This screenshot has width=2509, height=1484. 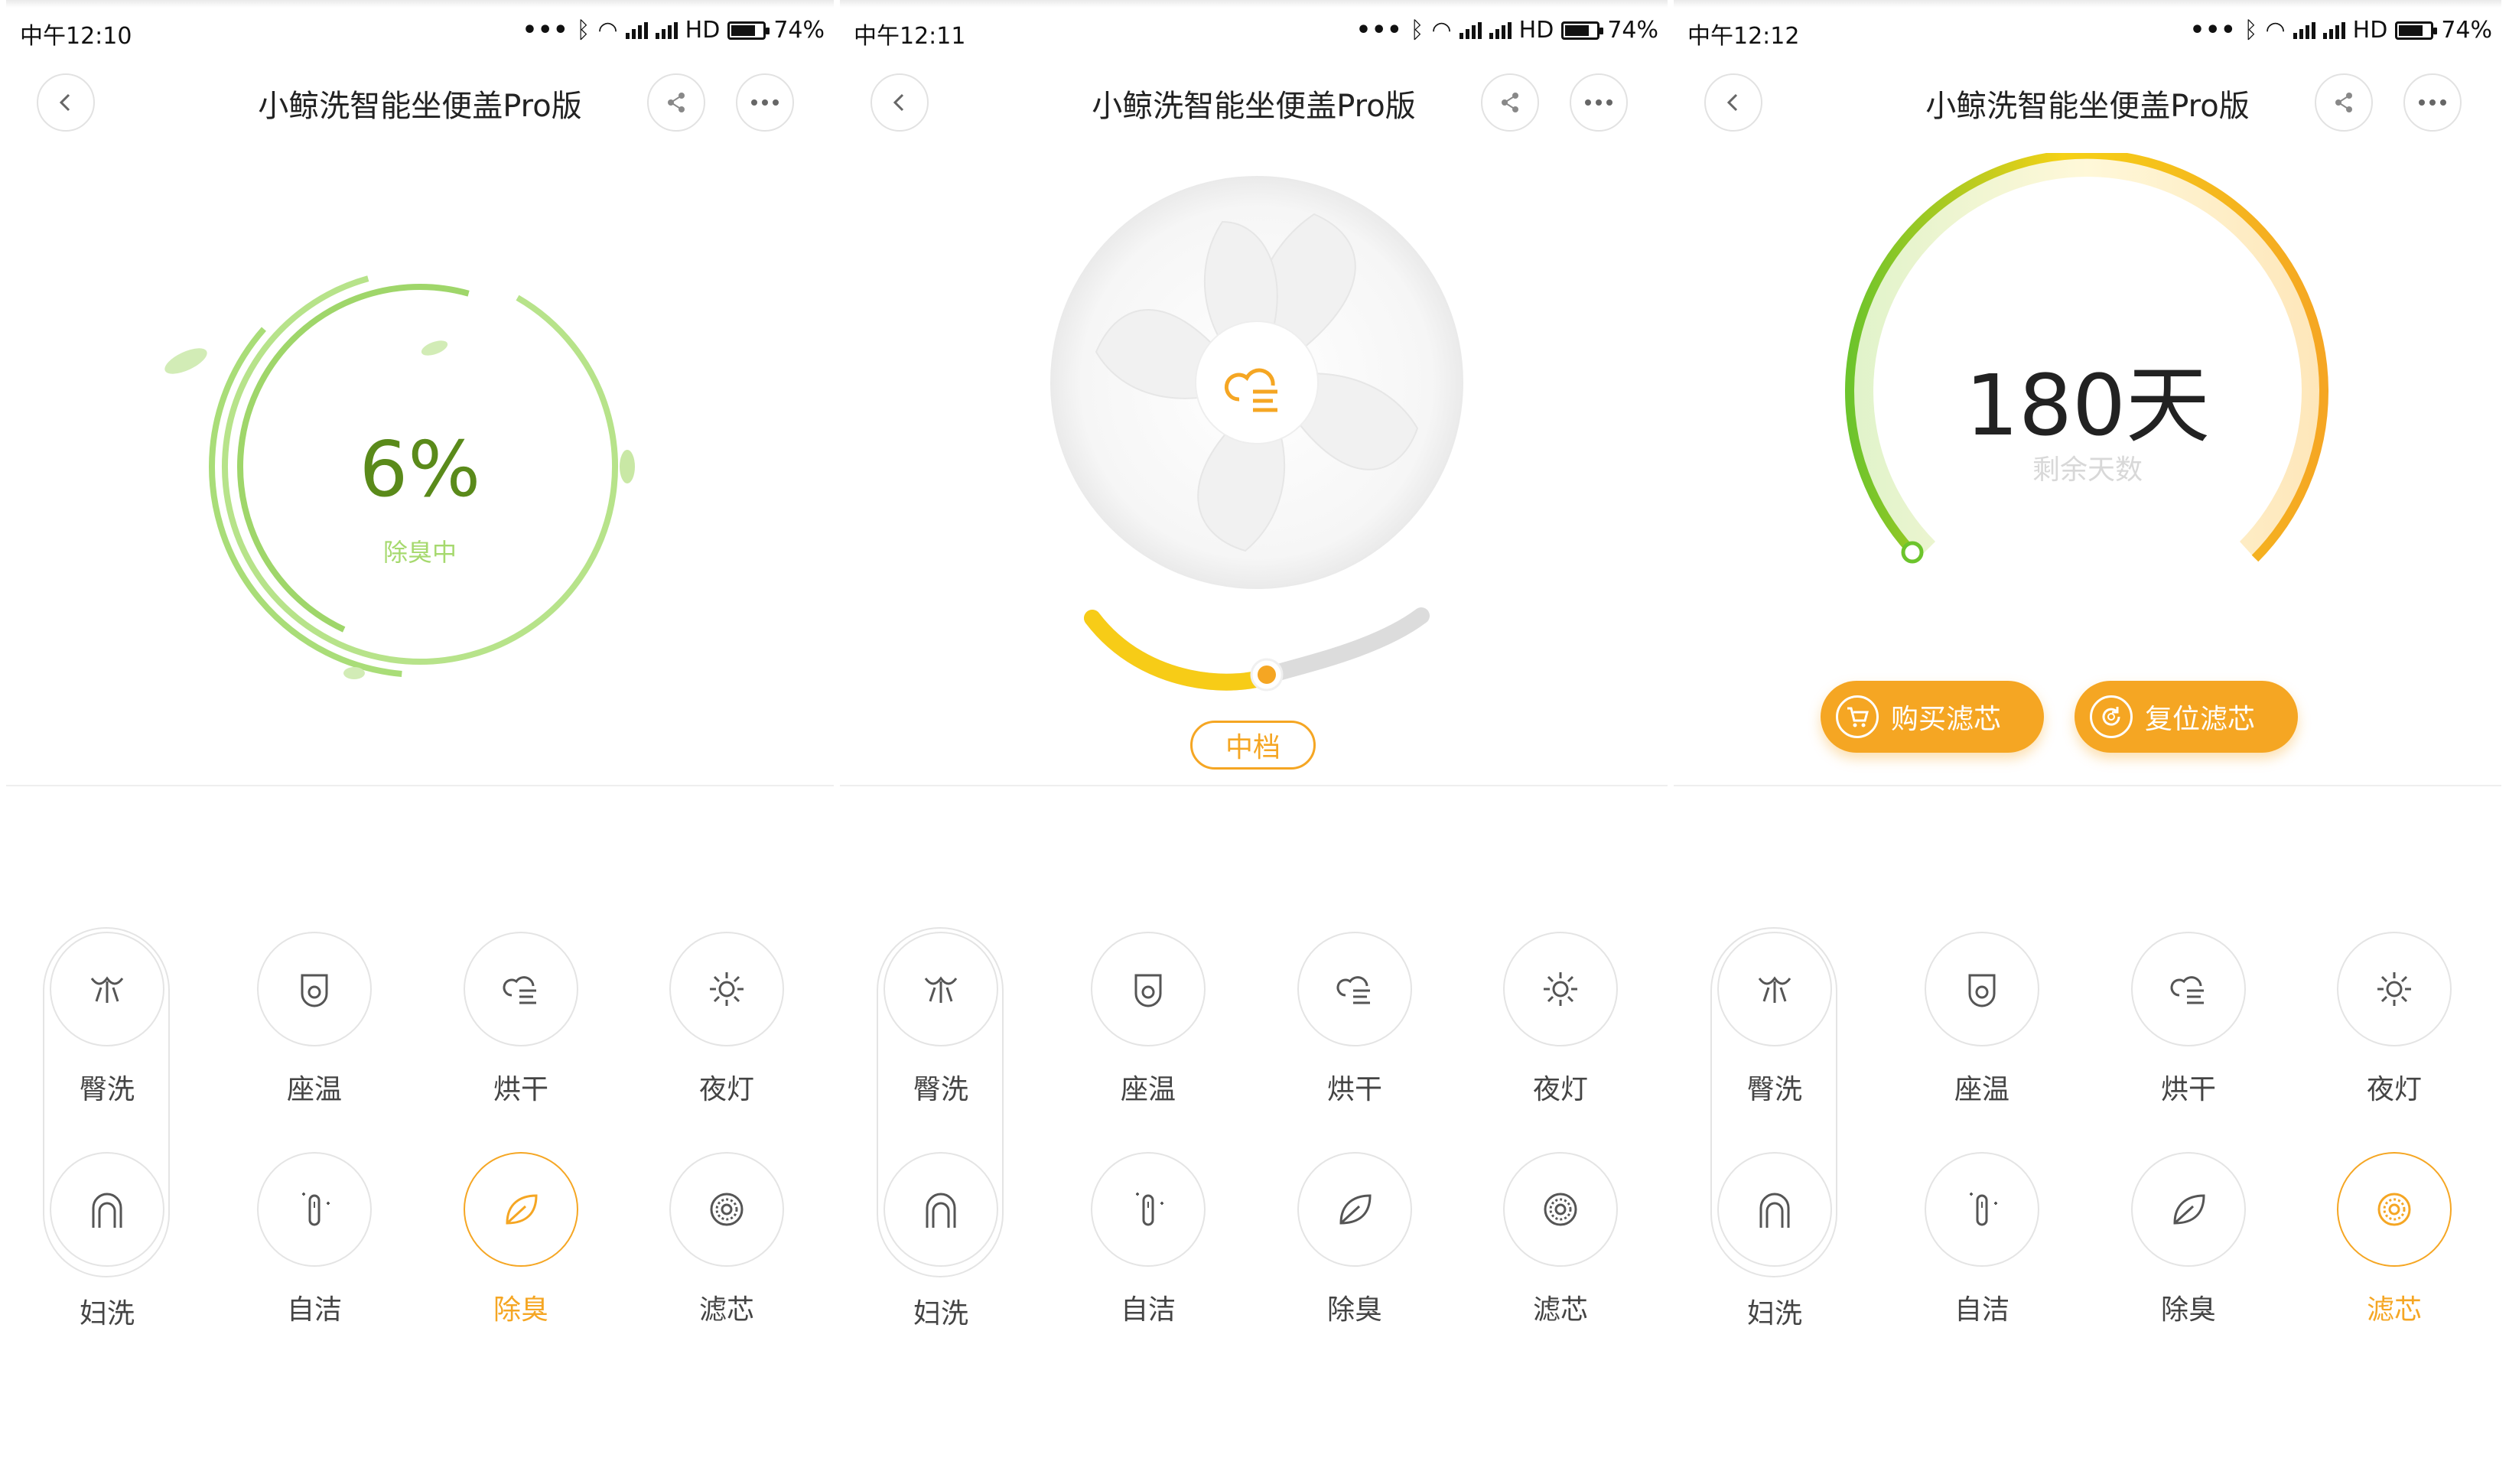 I want to click on fan-mode-button: 中档, so click(x=1253, y=745).